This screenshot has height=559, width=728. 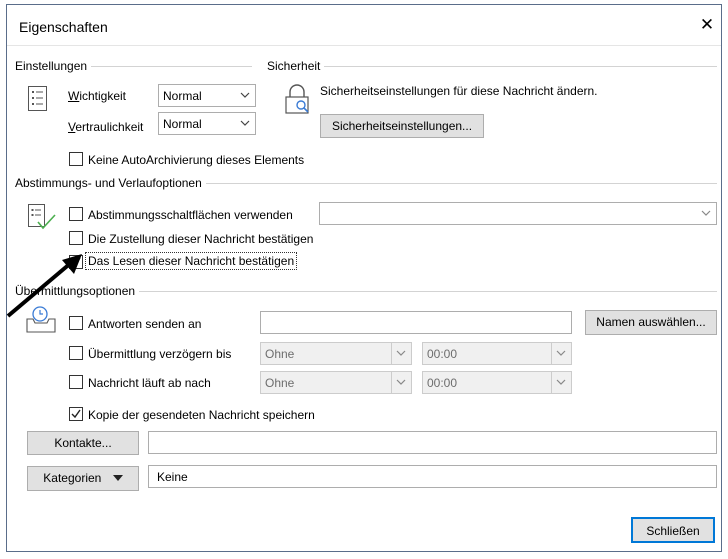 I want to click on no-autoarchive-label: Keine AutoArchivierung dieses Elements, so click(x=196, y=160).